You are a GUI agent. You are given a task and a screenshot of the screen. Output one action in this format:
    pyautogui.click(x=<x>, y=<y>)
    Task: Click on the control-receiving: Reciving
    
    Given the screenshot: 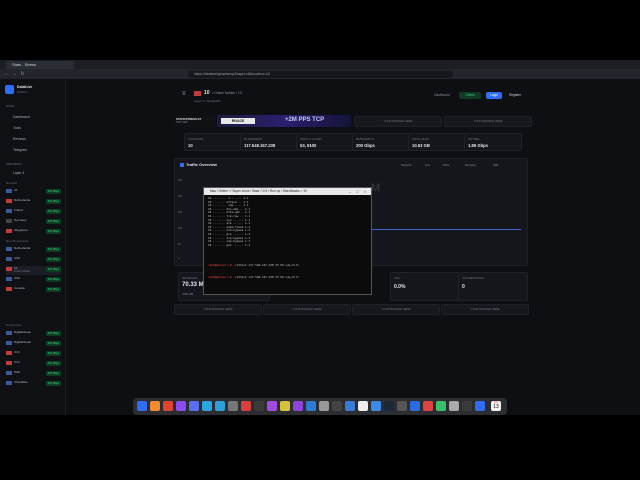 What is the action you would take?
    pyautogui.click(x=470, y=165)
    